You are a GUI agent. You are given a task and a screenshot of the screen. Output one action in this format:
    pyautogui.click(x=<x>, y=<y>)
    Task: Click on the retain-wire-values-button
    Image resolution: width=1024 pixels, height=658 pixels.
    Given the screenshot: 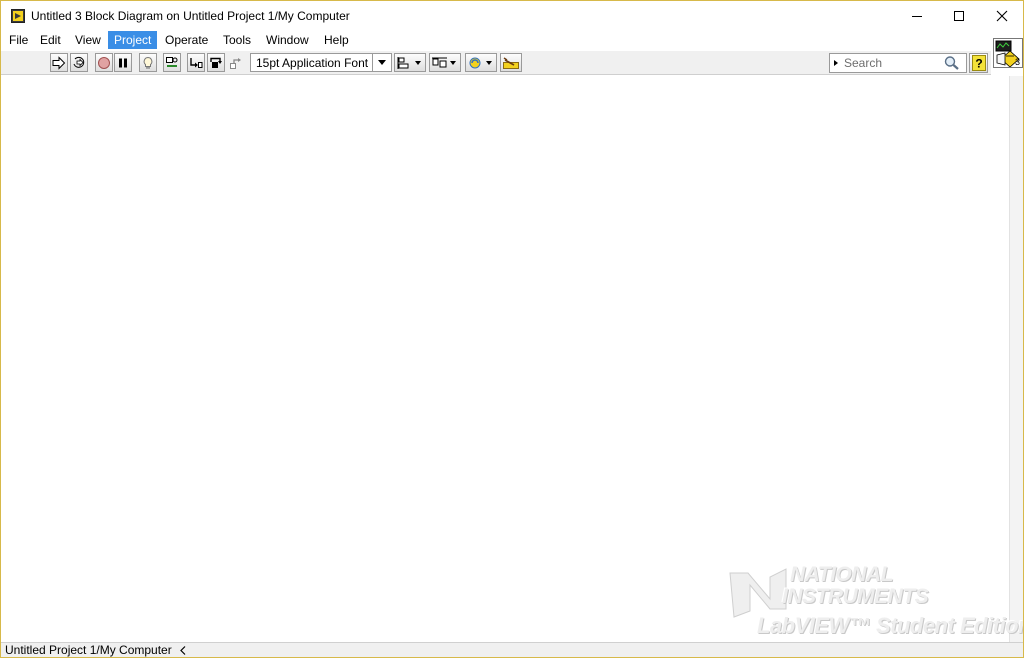 What is the action you would take?
    pyautogui.click(x=172, y=62)
    